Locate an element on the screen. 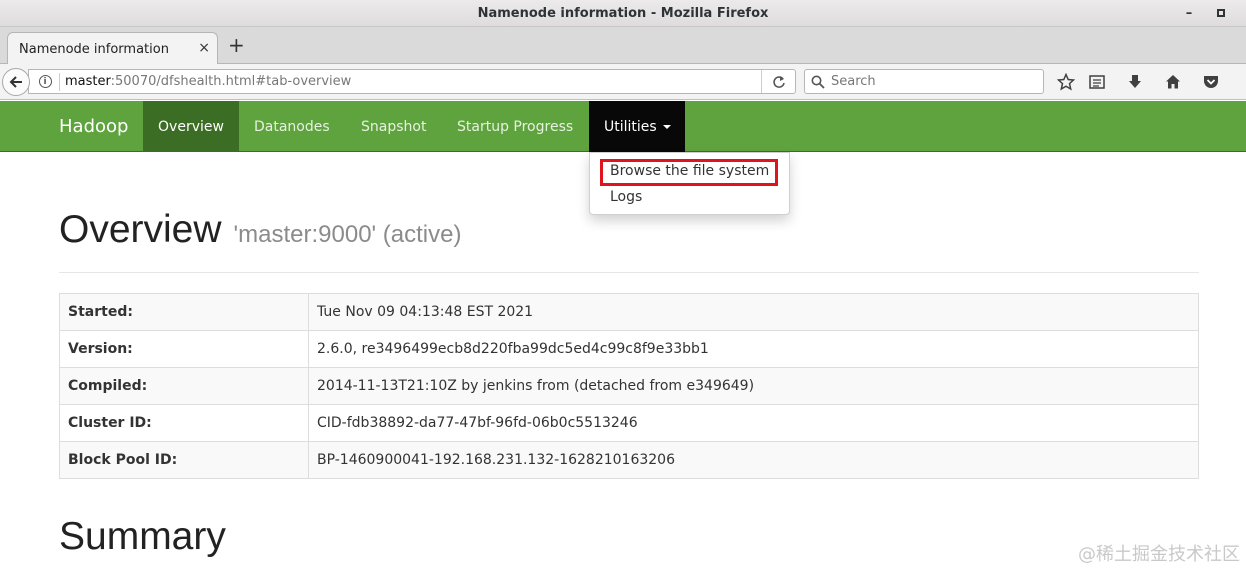 The width and height of the screenshot is (1246, 568). row-key: Compiled: is located at coordinates (184, 386).